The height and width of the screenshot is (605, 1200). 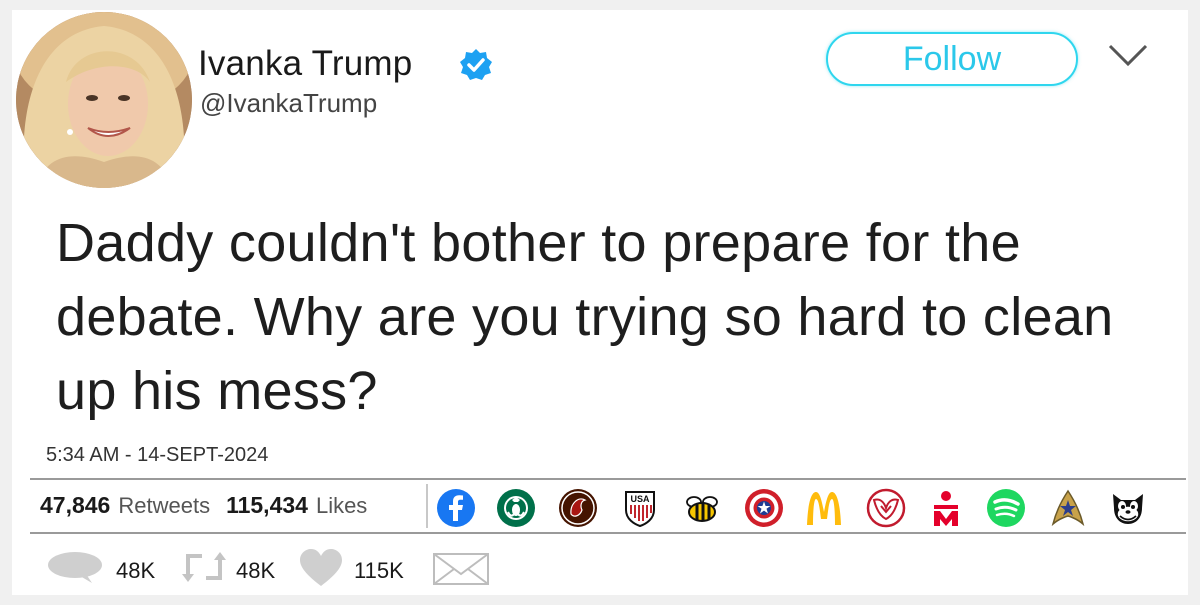 I want to click on heart-icon, so click(x=321, y=568).